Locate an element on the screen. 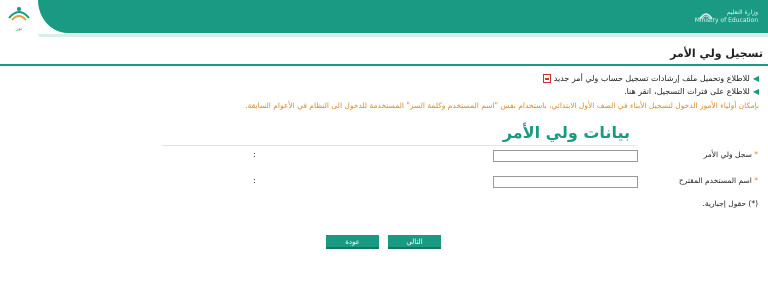 The image size is (768, 293). noor-logo-icon is located at coordinates (19, 14).